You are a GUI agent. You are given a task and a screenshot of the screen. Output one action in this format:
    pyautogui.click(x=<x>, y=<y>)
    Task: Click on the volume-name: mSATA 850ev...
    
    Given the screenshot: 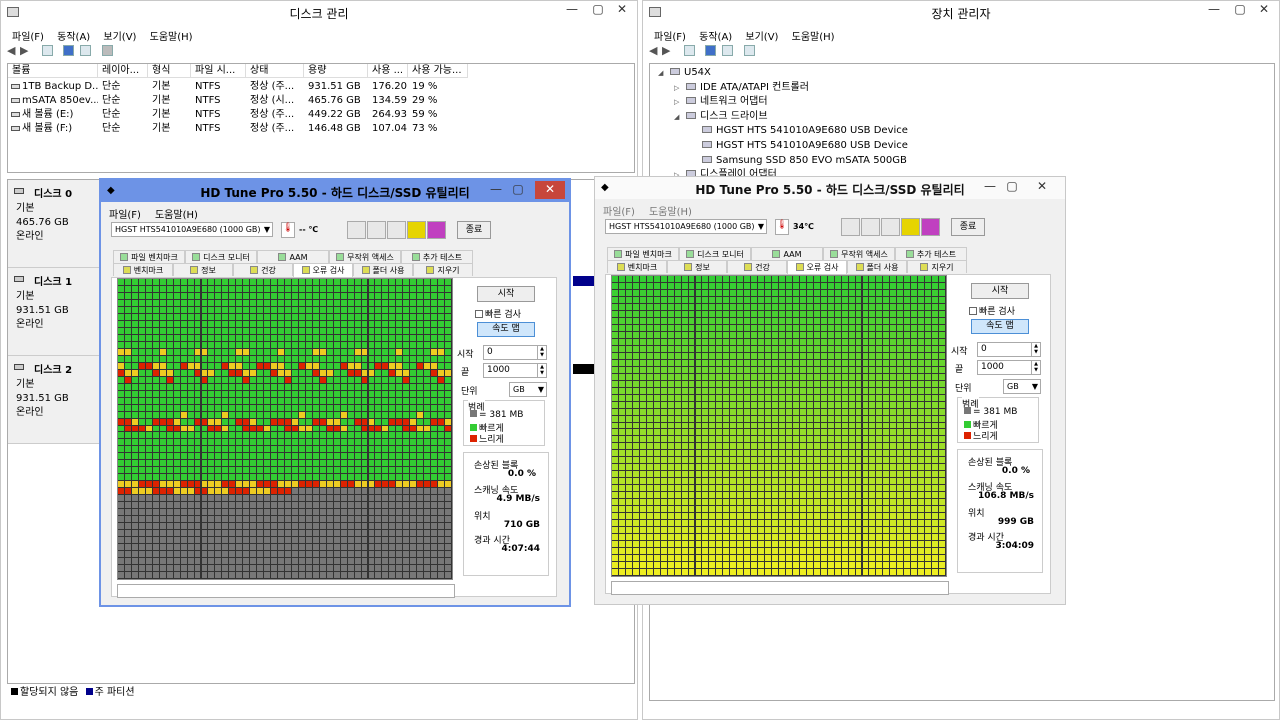 What is the action you would take?
    pyautogui.click(x=60, y=101)
    